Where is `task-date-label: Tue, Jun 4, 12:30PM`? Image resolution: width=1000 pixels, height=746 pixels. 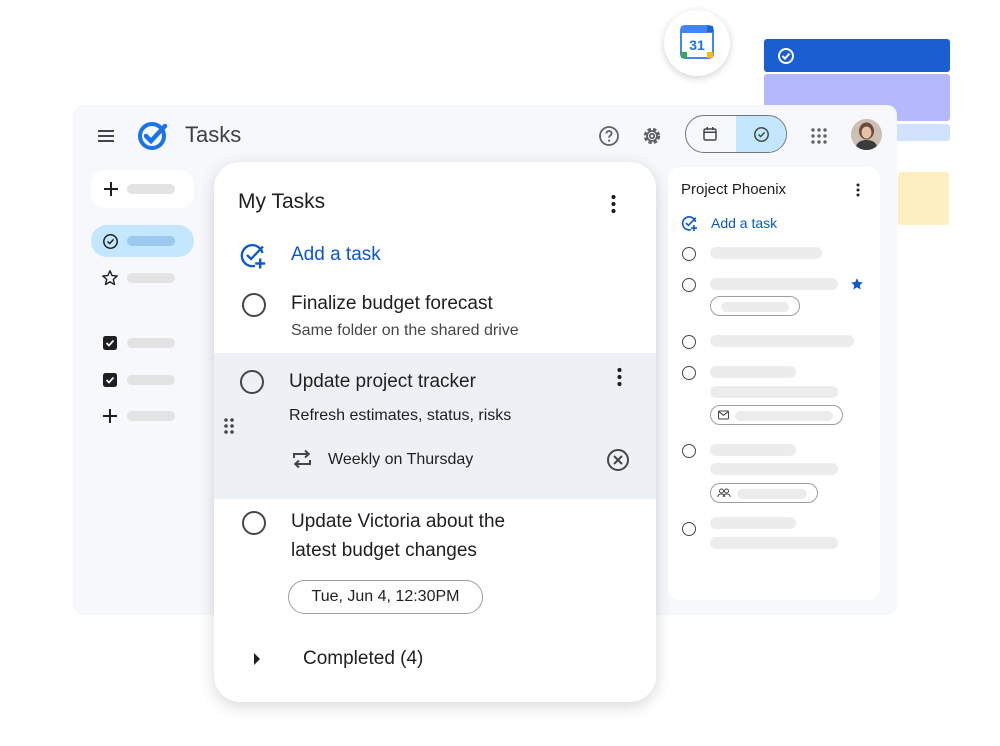
task-date-label: Tue, Jun 4, 12:30PM is located at coordinates (385, 596).